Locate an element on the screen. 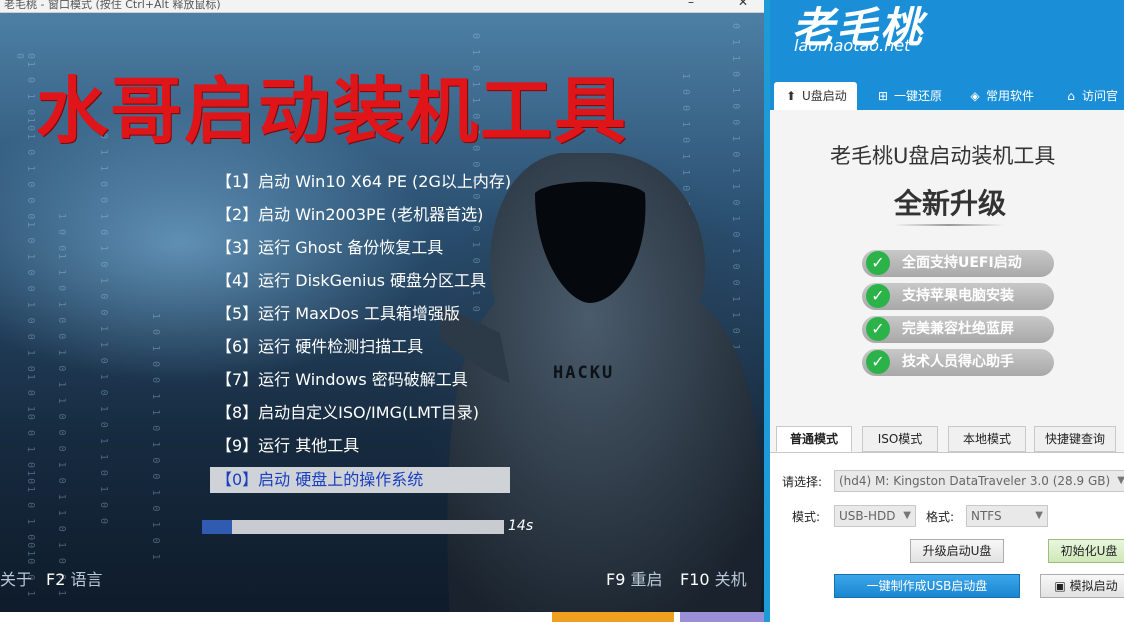 This screenshot has width=1124, height=622. nav-usb-boot: ⬆ U盘启动 is located at coordinates (815, 96).